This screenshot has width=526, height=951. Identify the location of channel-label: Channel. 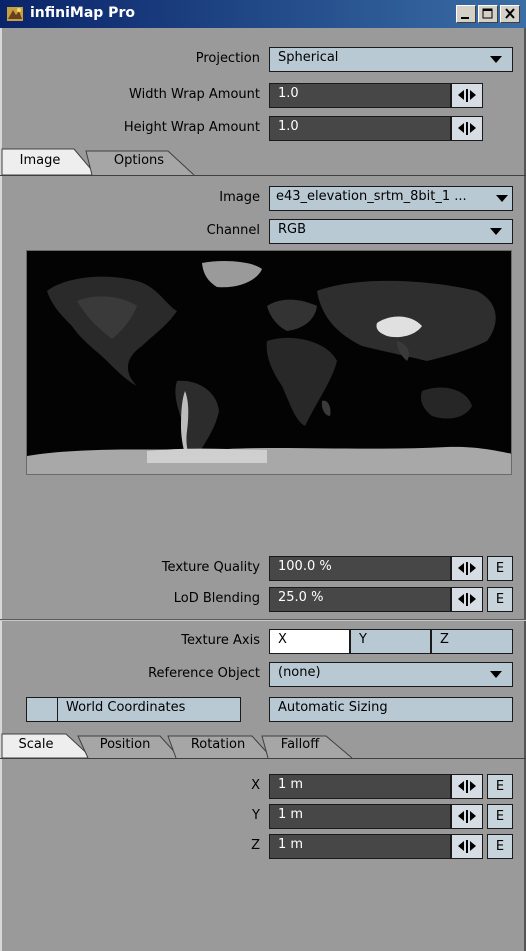
(233, 230).